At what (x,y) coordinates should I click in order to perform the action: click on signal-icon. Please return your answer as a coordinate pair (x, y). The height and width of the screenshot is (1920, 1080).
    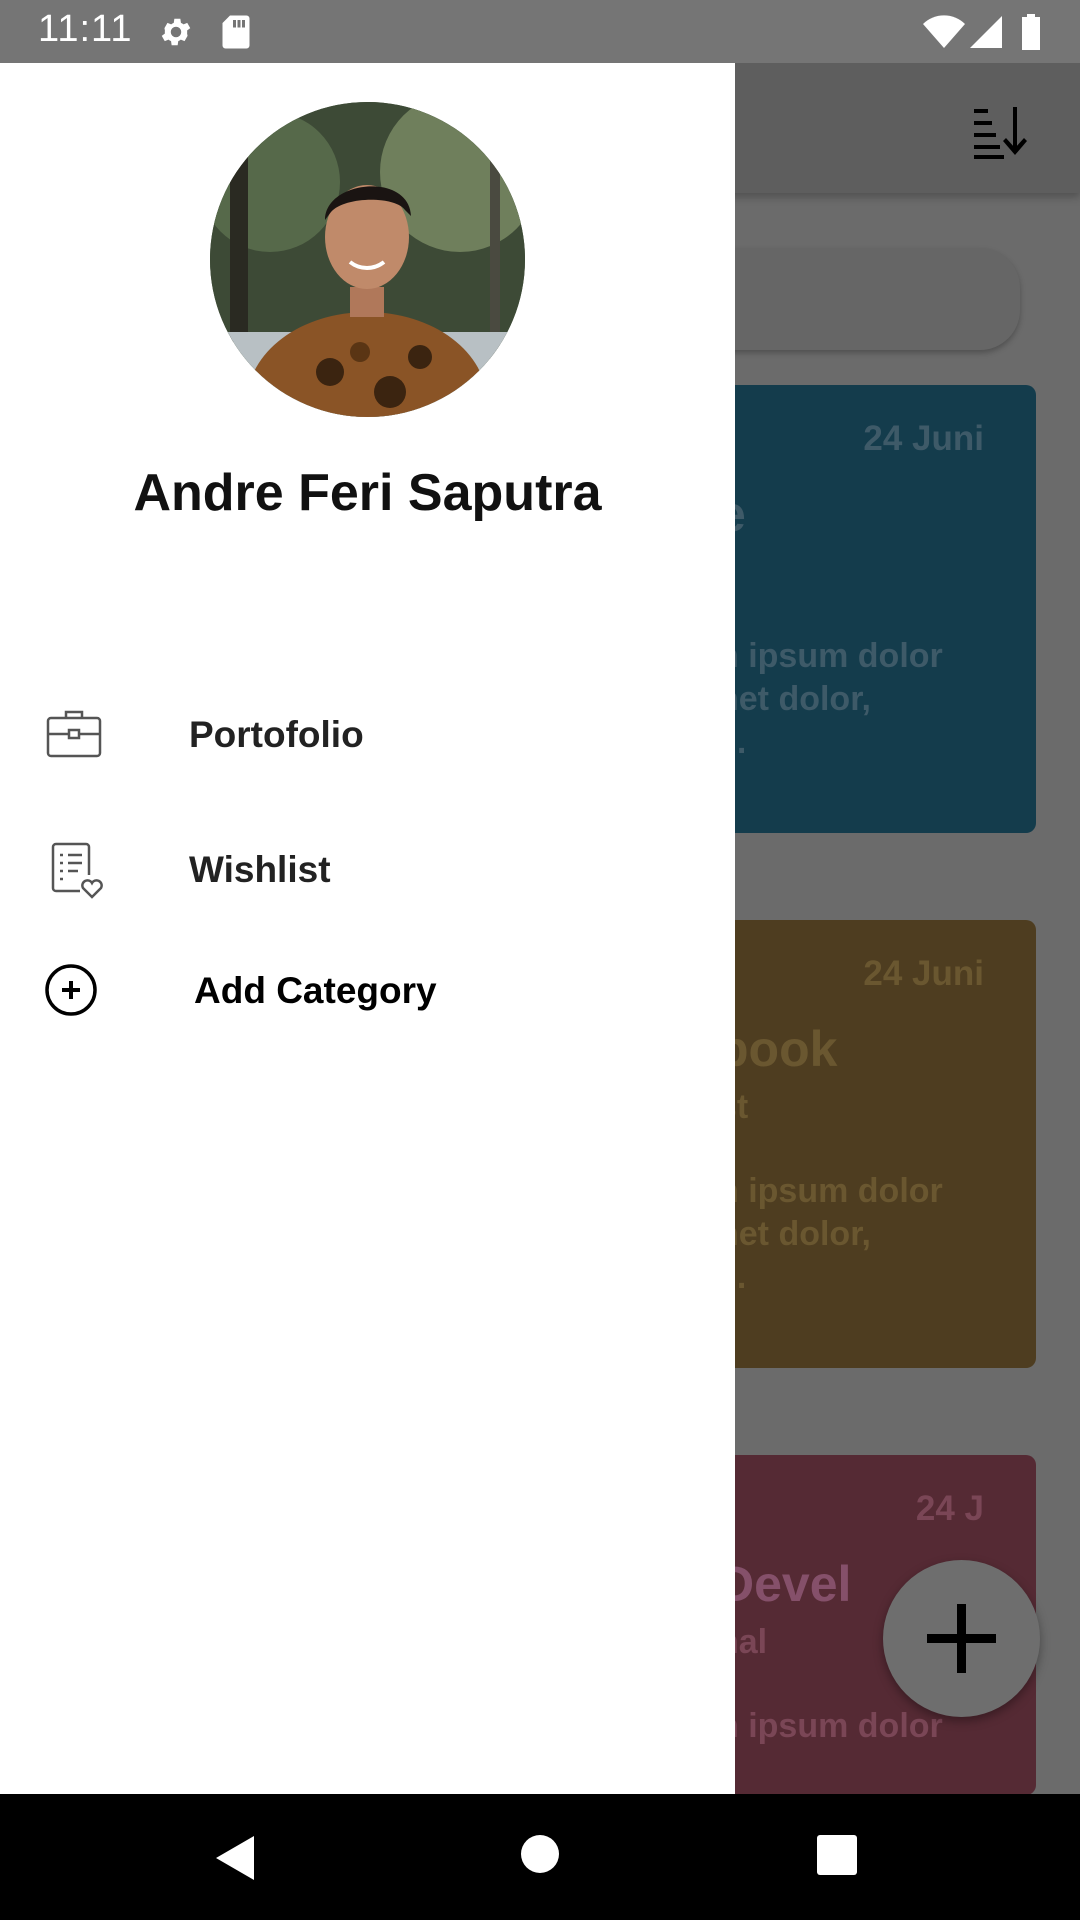
    Looking at the image, I should click on (986, 34).